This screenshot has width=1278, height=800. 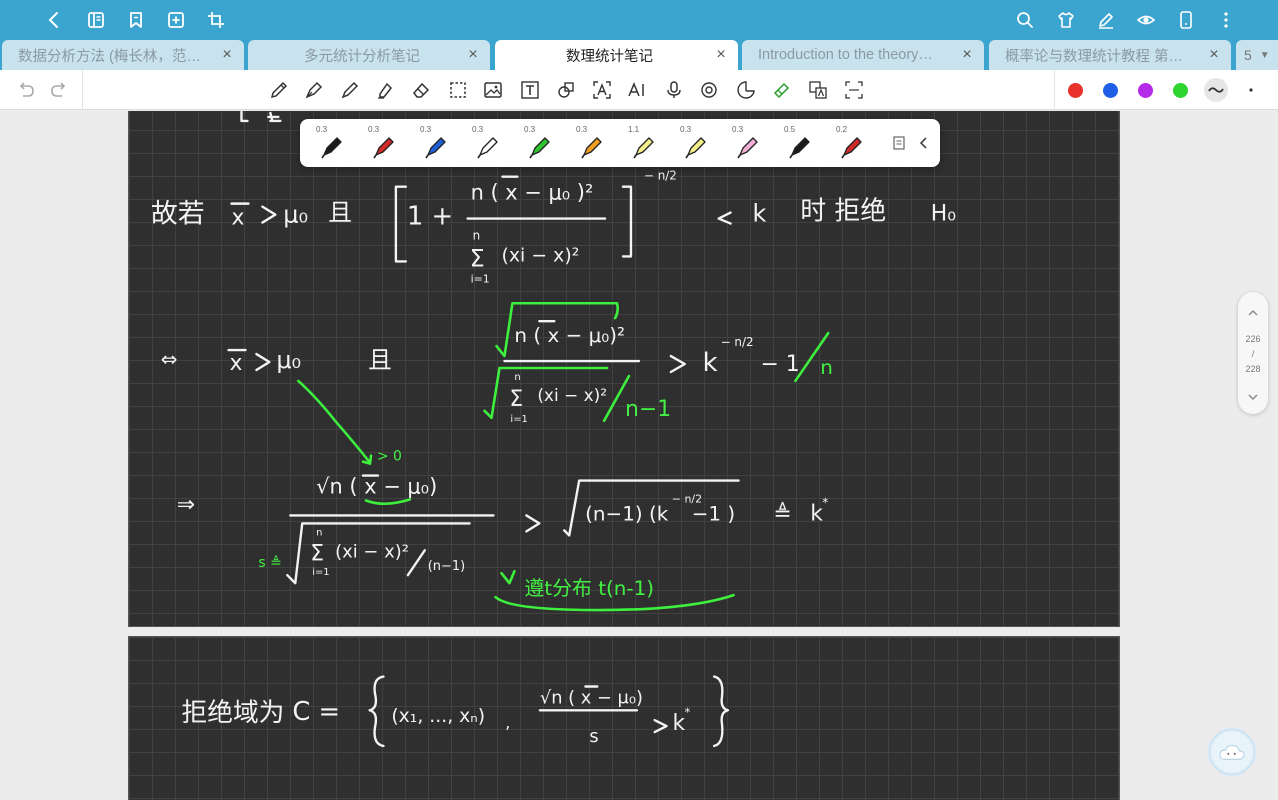 What do you see at coordinates (1106, 20) in the screenshot?
I see `pen-mode-icon` at bounding box center [1106, 20].